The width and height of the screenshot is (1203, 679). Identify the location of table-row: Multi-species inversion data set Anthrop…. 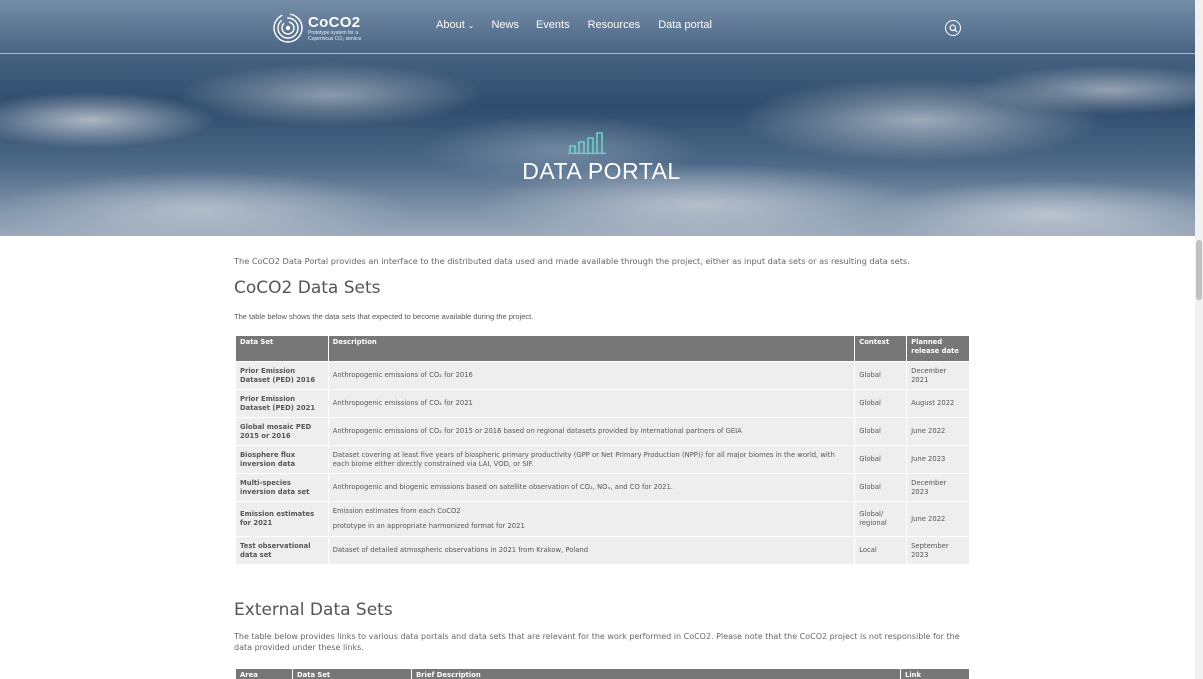
(602, 487).